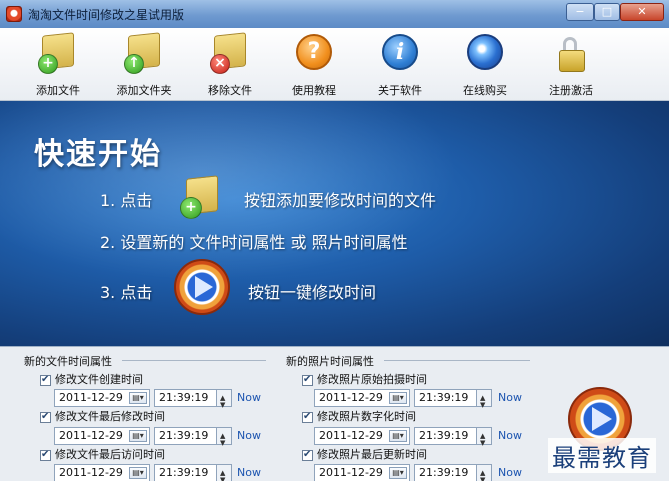 The width and height of the screenshot is (669, 481). I want to click on app-logo-icon, so click(14, 14).